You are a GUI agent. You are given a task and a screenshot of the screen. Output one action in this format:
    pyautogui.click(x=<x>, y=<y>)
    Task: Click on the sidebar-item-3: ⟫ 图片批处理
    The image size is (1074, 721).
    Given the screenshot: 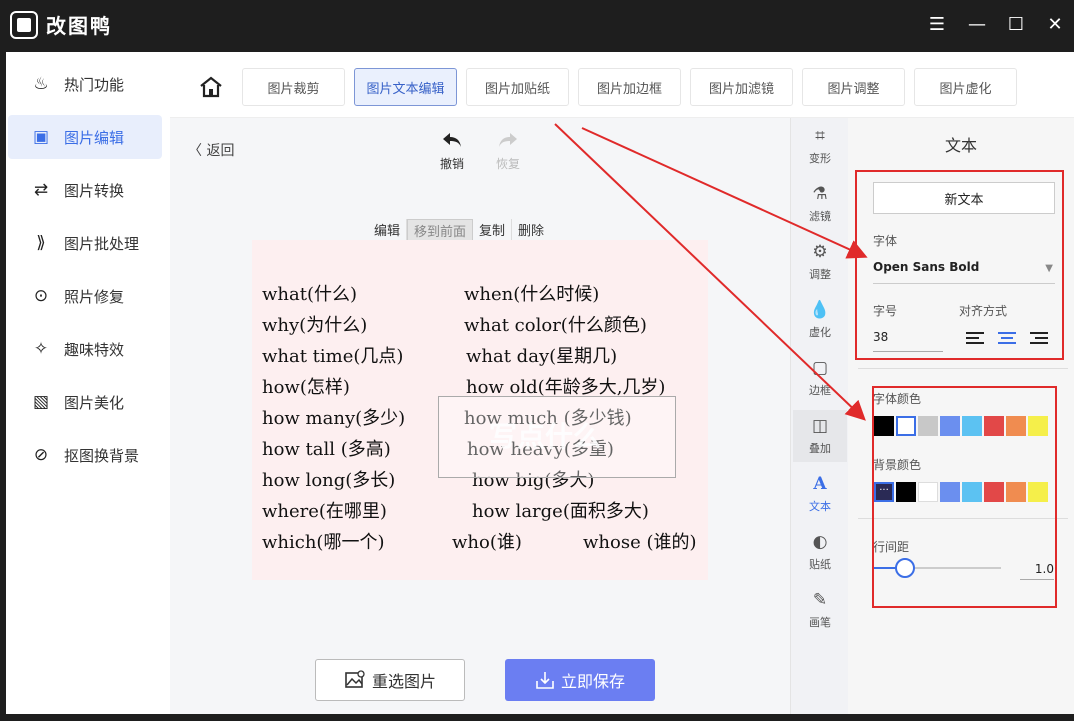 What is the action you would take?
    pyautogui.click(x=85, y=243)
    